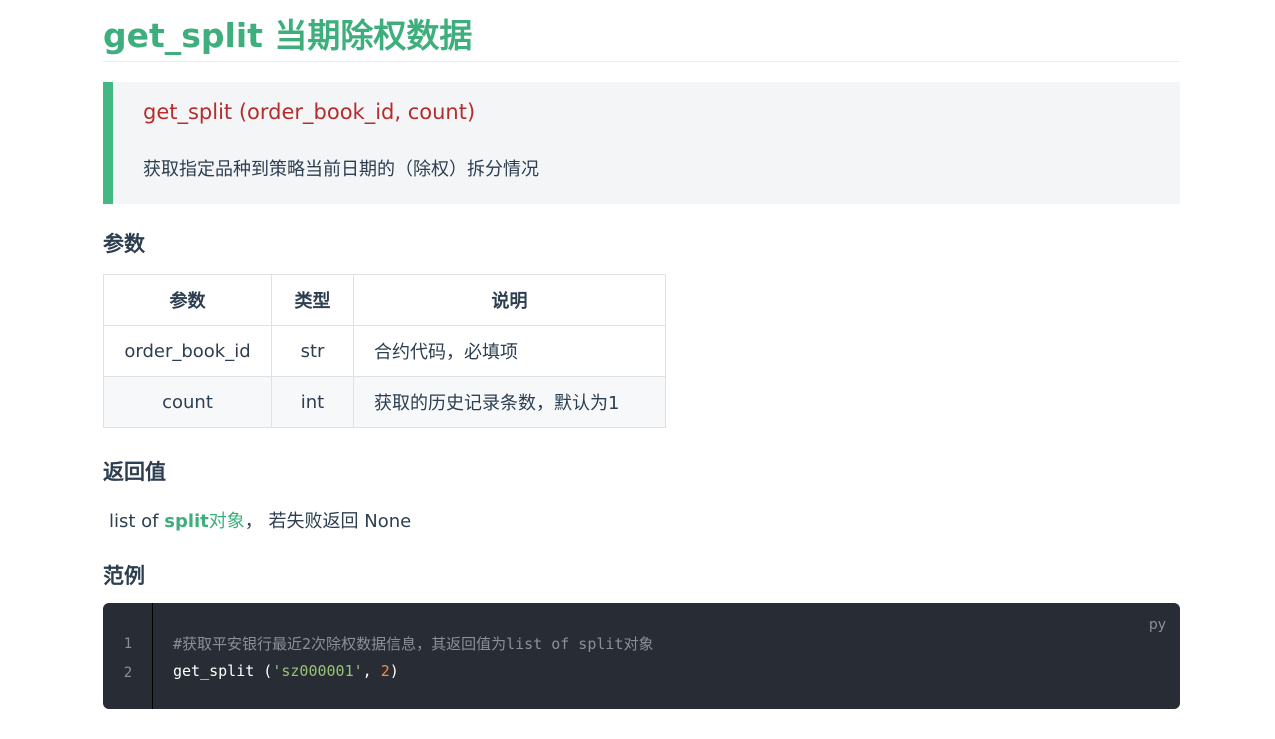  I want to click on page-title: get_split 当期除权数据, so click(641, 31).